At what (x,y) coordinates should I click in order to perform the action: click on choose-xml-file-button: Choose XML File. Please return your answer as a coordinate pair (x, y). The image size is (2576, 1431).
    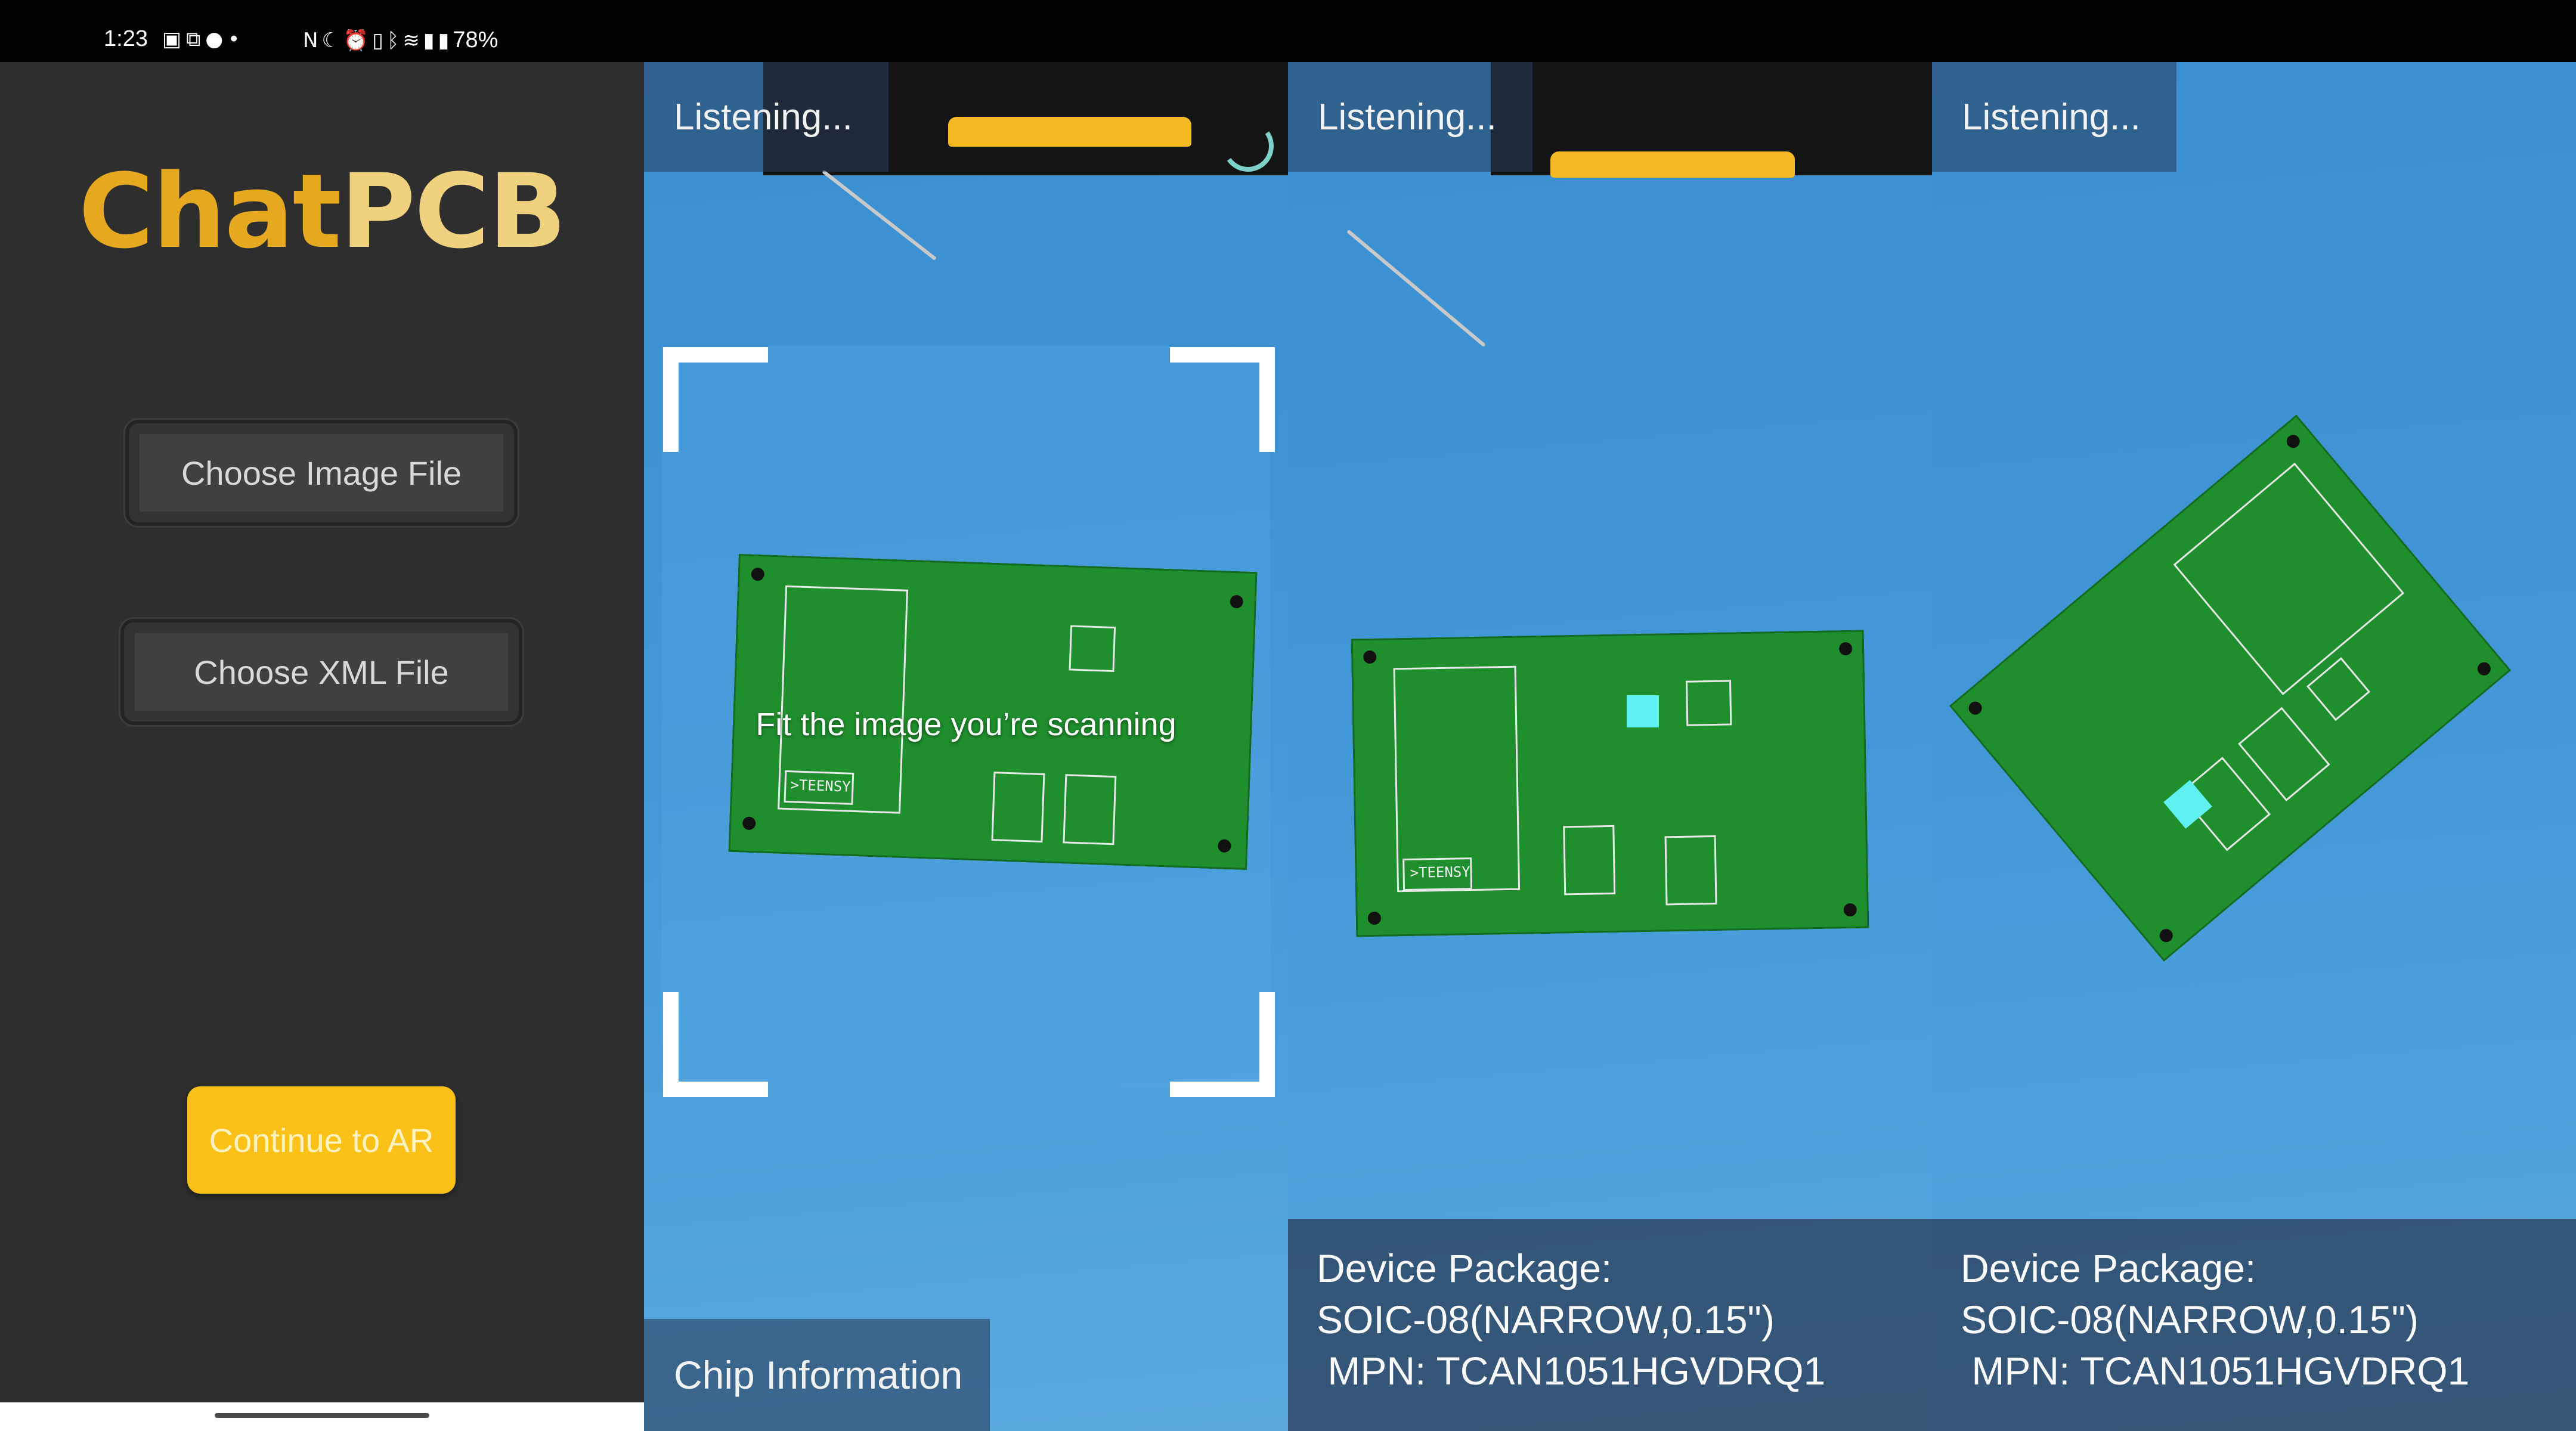
    Looking at the image, I should click on (321, 672).